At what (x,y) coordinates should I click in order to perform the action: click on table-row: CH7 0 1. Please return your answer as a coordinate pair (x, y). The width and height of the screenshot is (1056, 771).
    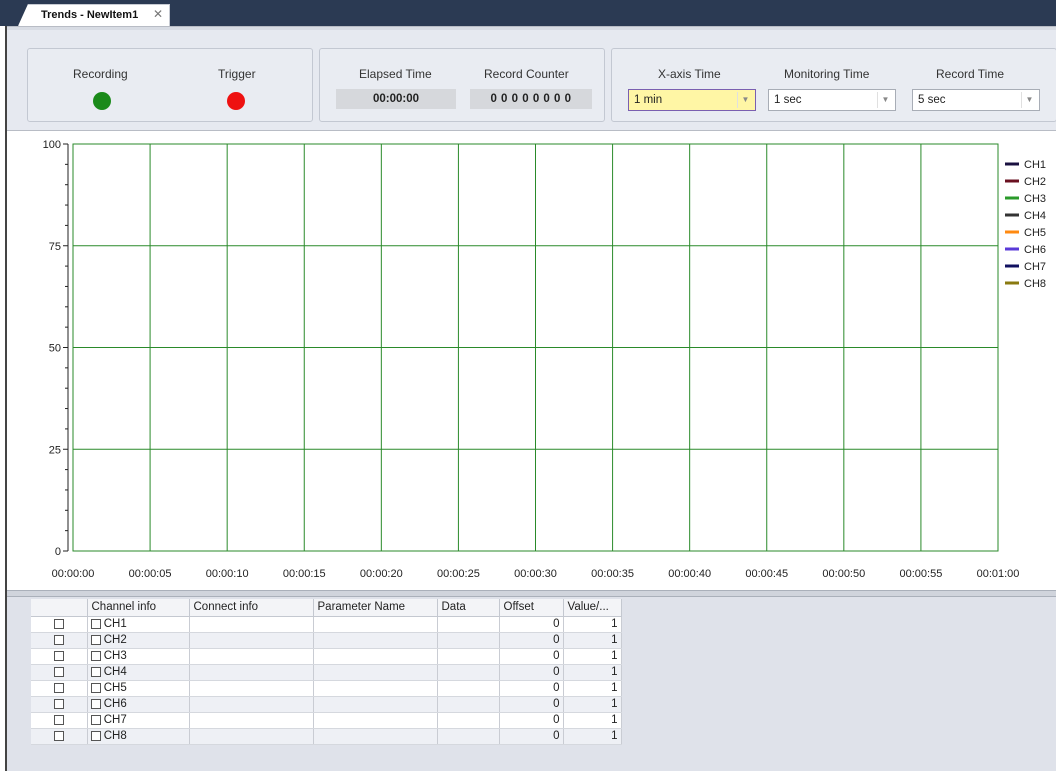
    Looking at the image, I should click on (326, 720).